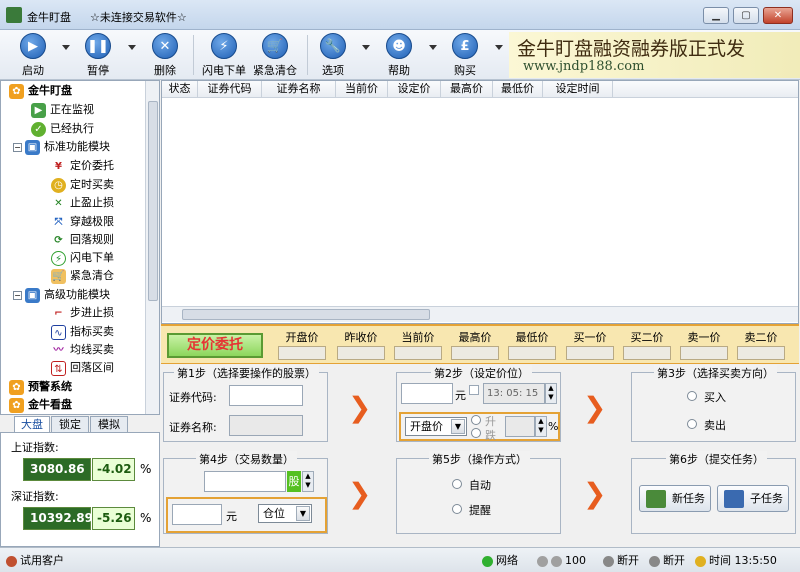 This screenshot has height=572, width=800. What do you see at coordinates (215, 345) in the screenshot?
I see `mode-fixed-price-button: 定价委托` at bounding box center [215, 345].